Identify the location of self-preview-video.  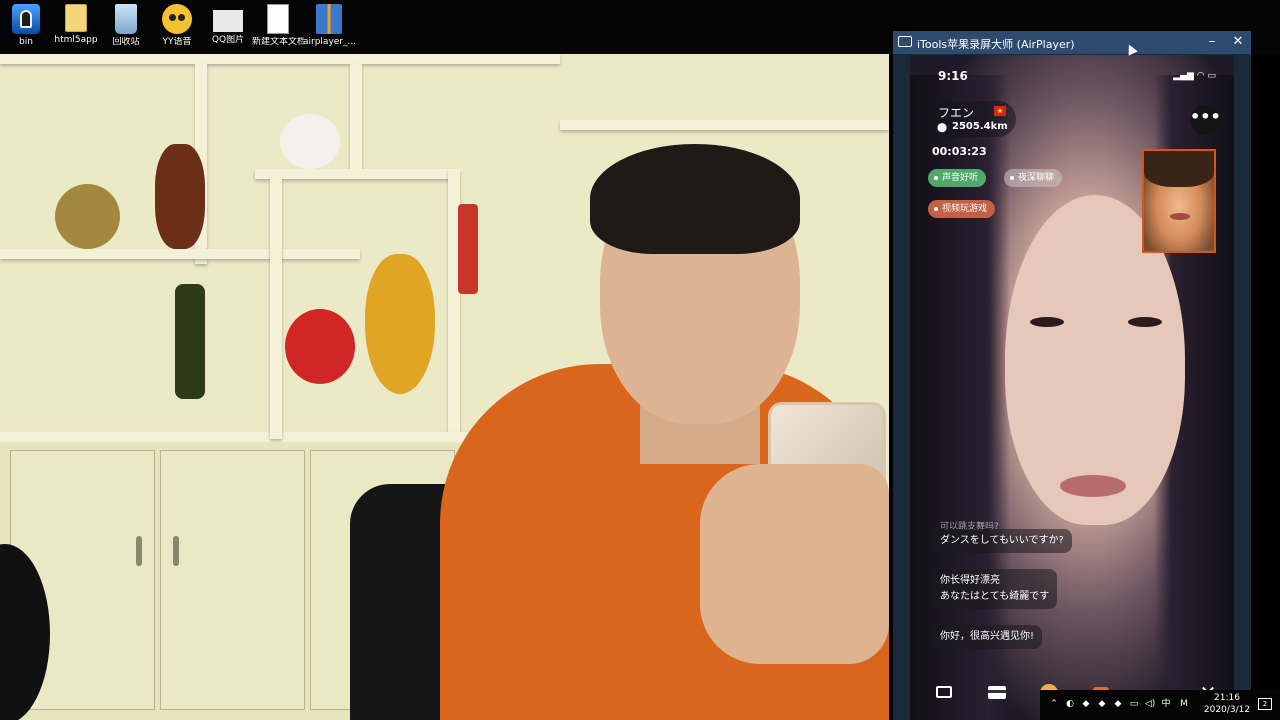
(1179, 201).